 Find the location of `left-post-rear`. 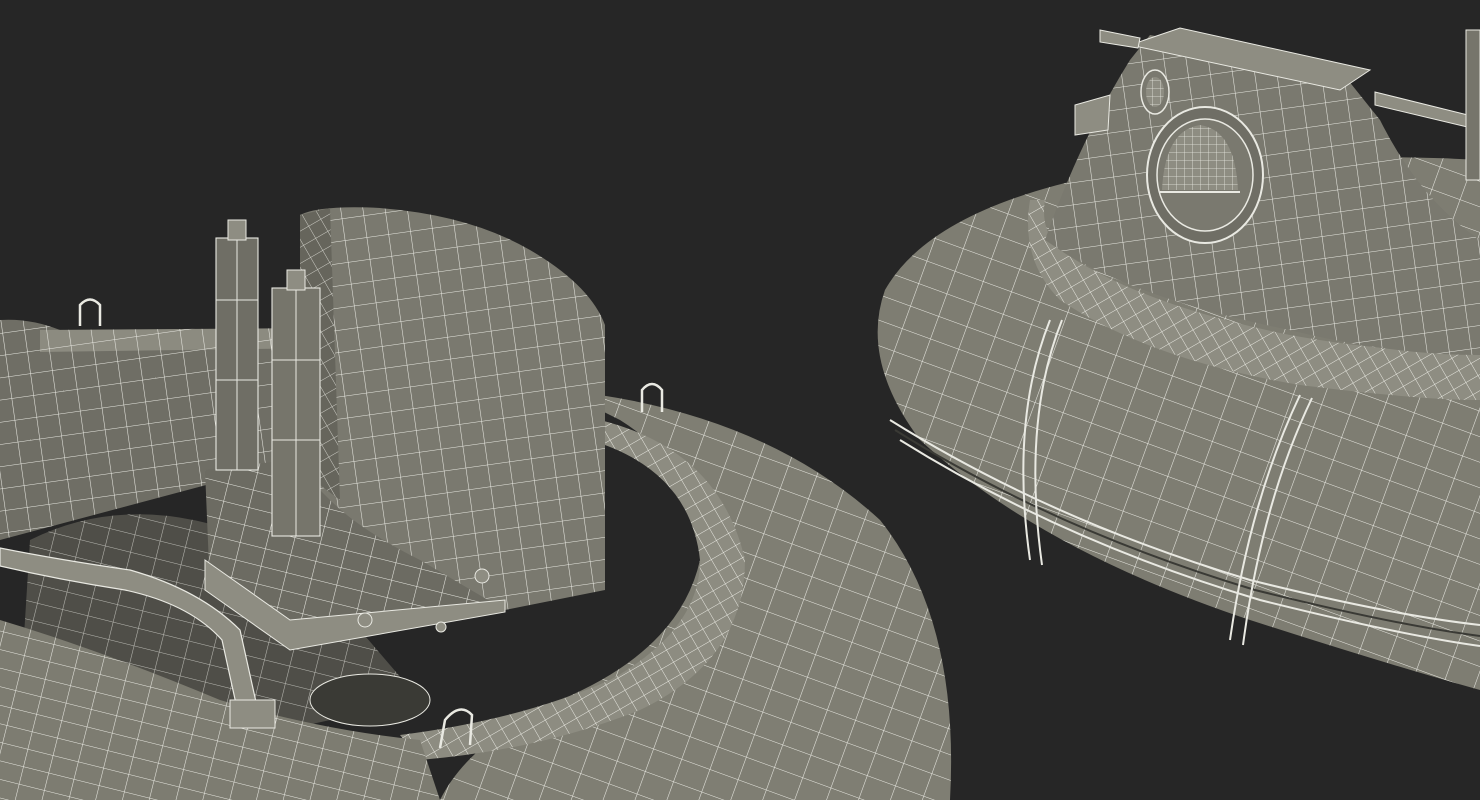

left-post-rear is located at coordinates (237, 345).